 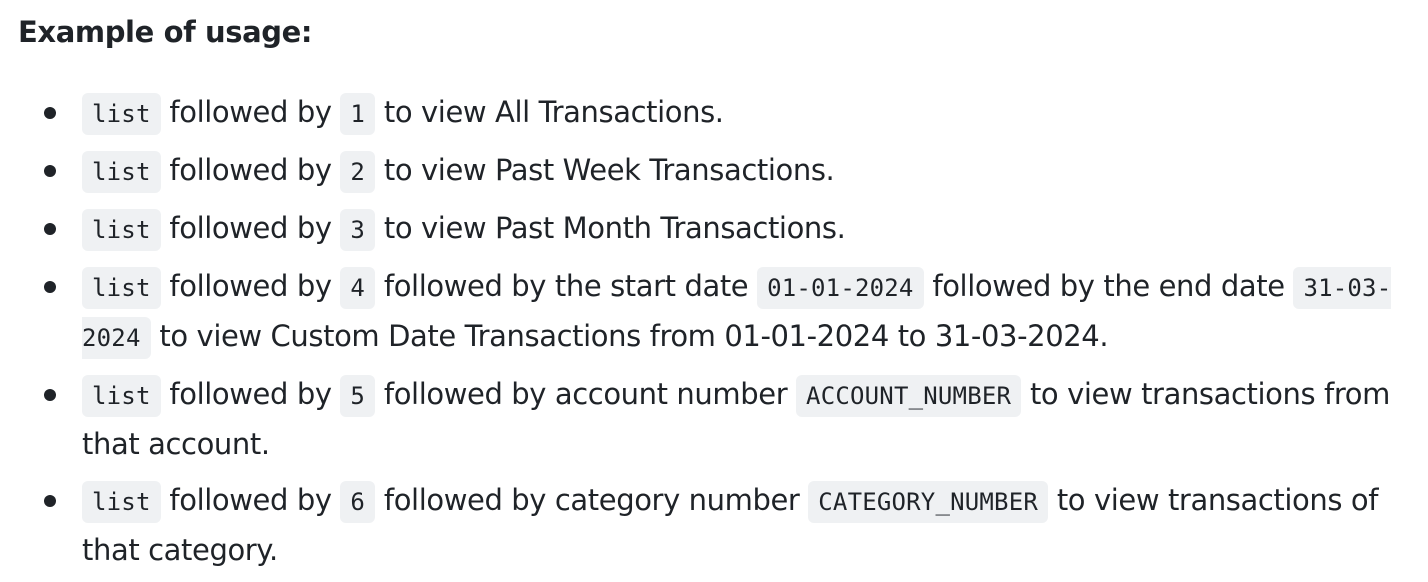 What do you see at coordinates (358, 114) in the screenshot?
I see `inline-code-option: 1` at bounding box center [358, 114].